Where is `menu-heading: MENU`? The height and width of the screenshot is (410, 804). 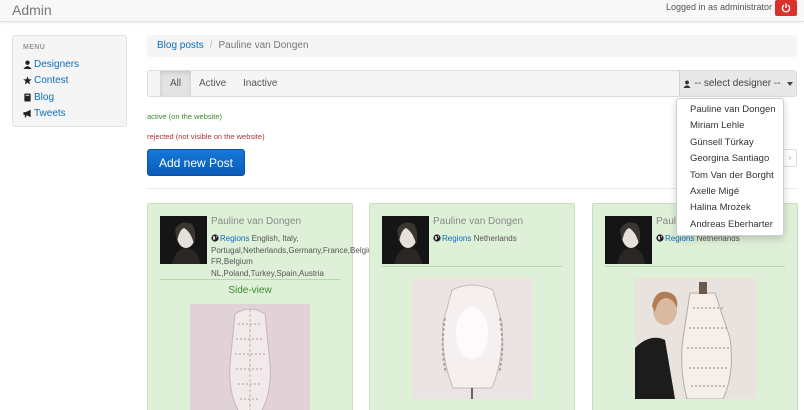
menu-heading: MENU is located at coordinates (34, 47).